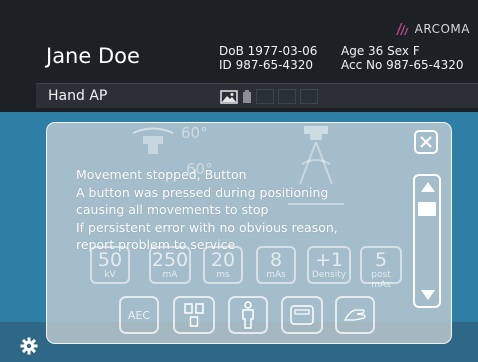 The image size is (478, 362). I want to click on post-mas-button: 5 post mAs, so click(381, 268).